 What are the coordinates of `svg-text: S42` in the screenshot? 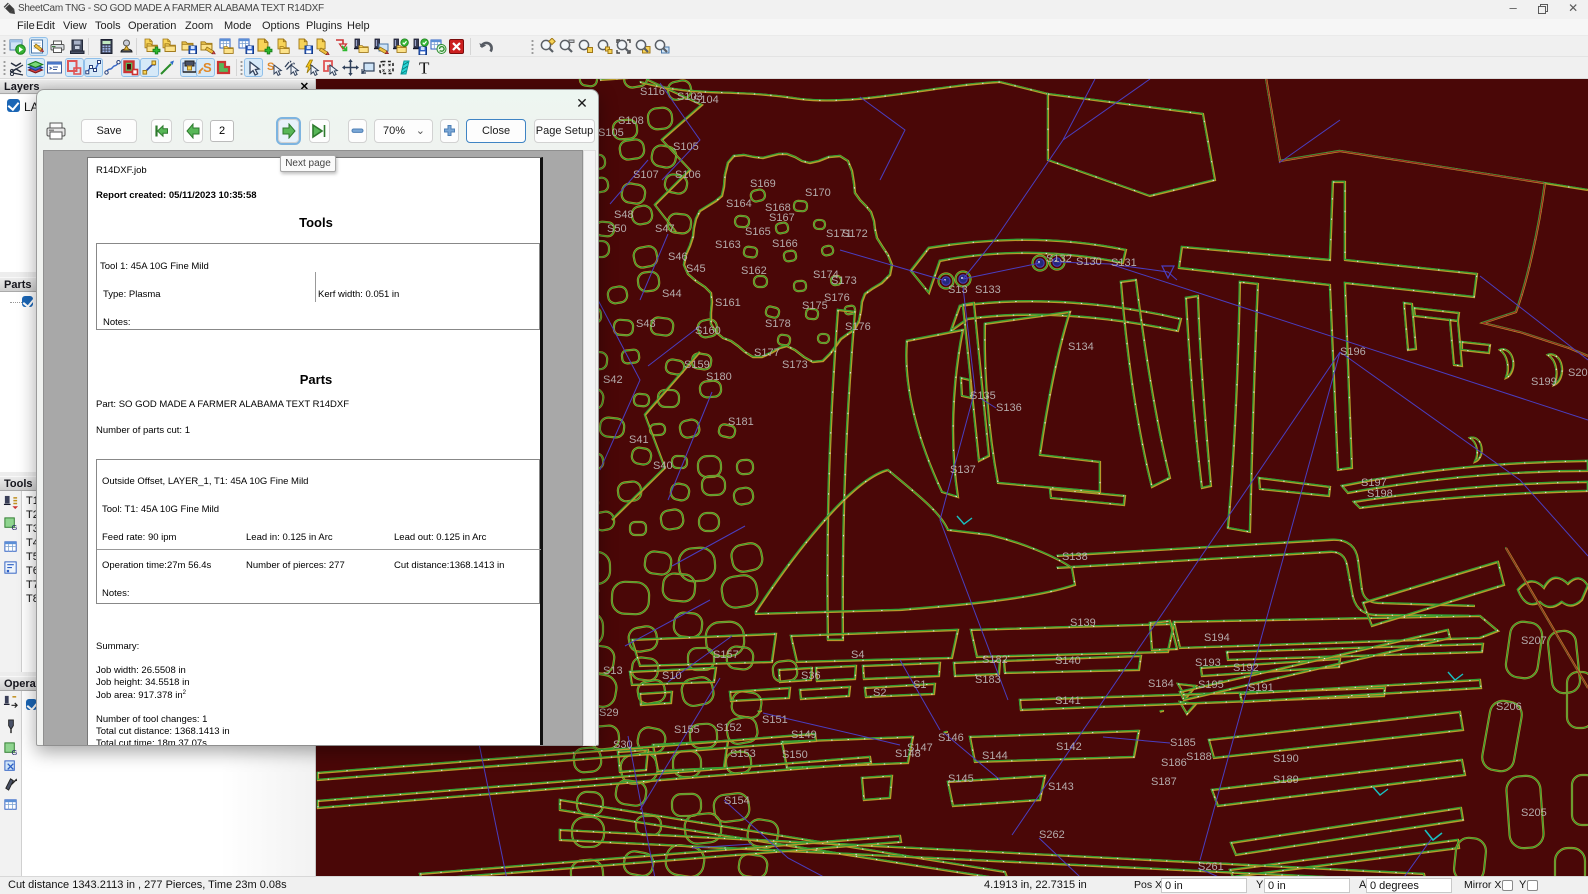 It's located at (613, 380).